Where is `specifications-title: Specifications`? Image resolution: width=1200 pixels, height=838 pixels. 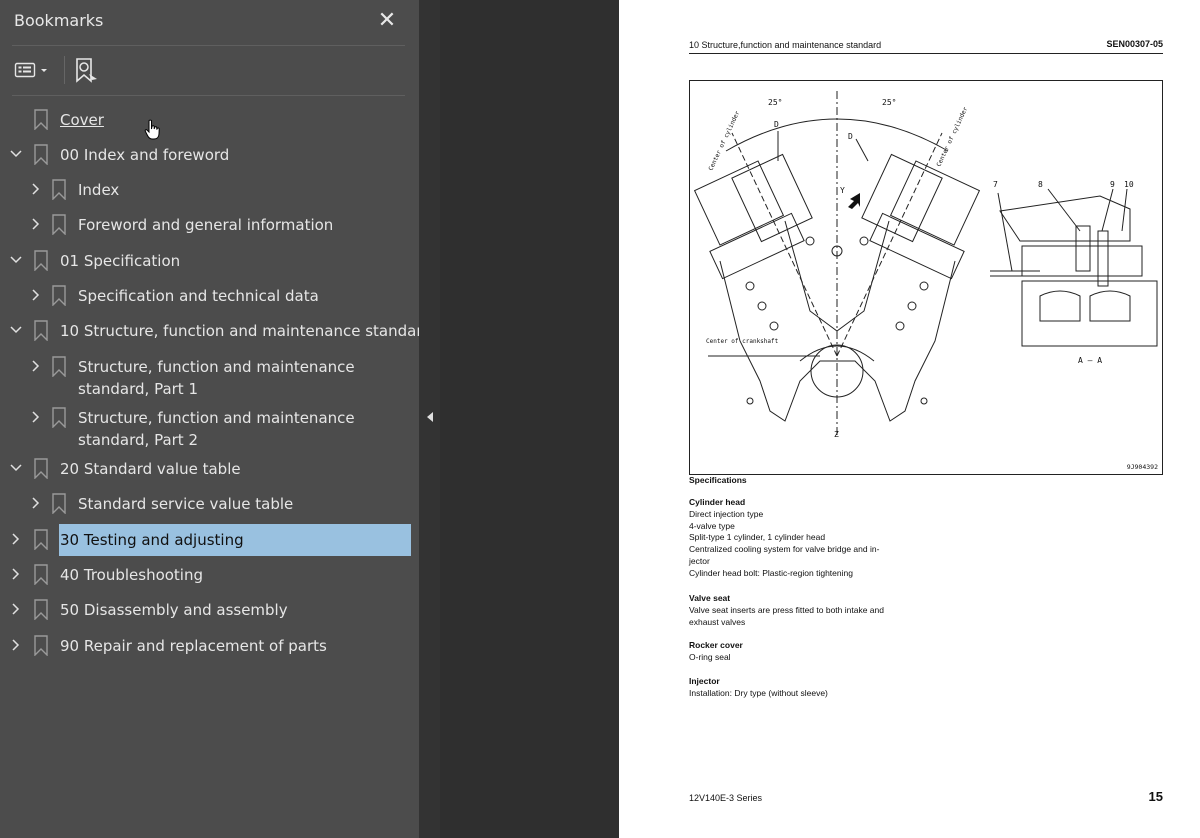 specifications-title: Specifications is located at coordinates (718, 480).